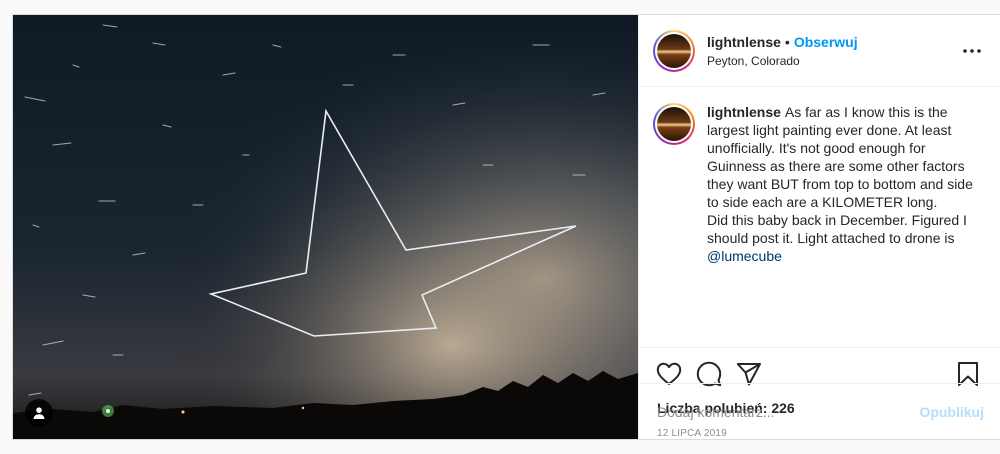 The image size is (1000, 454). Describe the element at coordinates (674, 124) in the screenshot. I see `caption-avatar` at that location.